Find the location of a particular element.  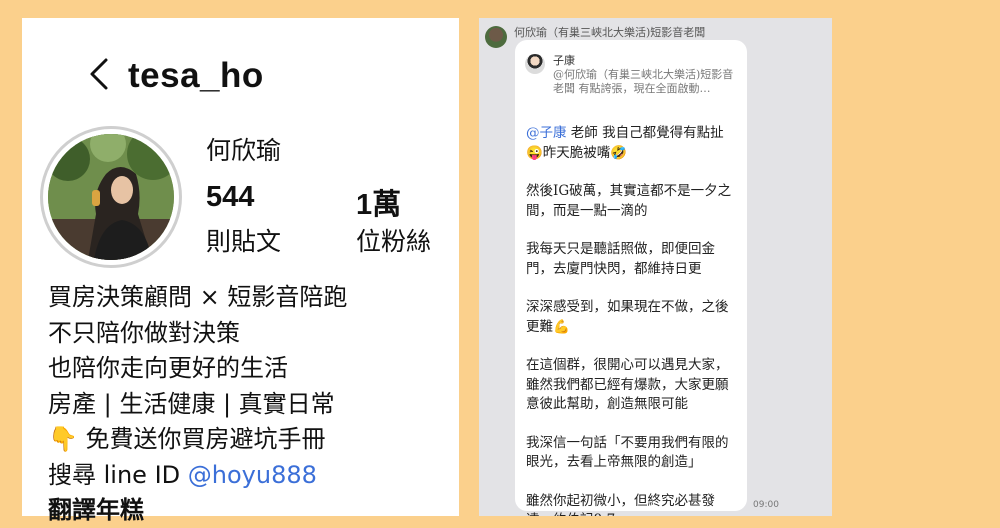

line-id-prefix: 搜尋 line ID is located at coordinates (118, 474).